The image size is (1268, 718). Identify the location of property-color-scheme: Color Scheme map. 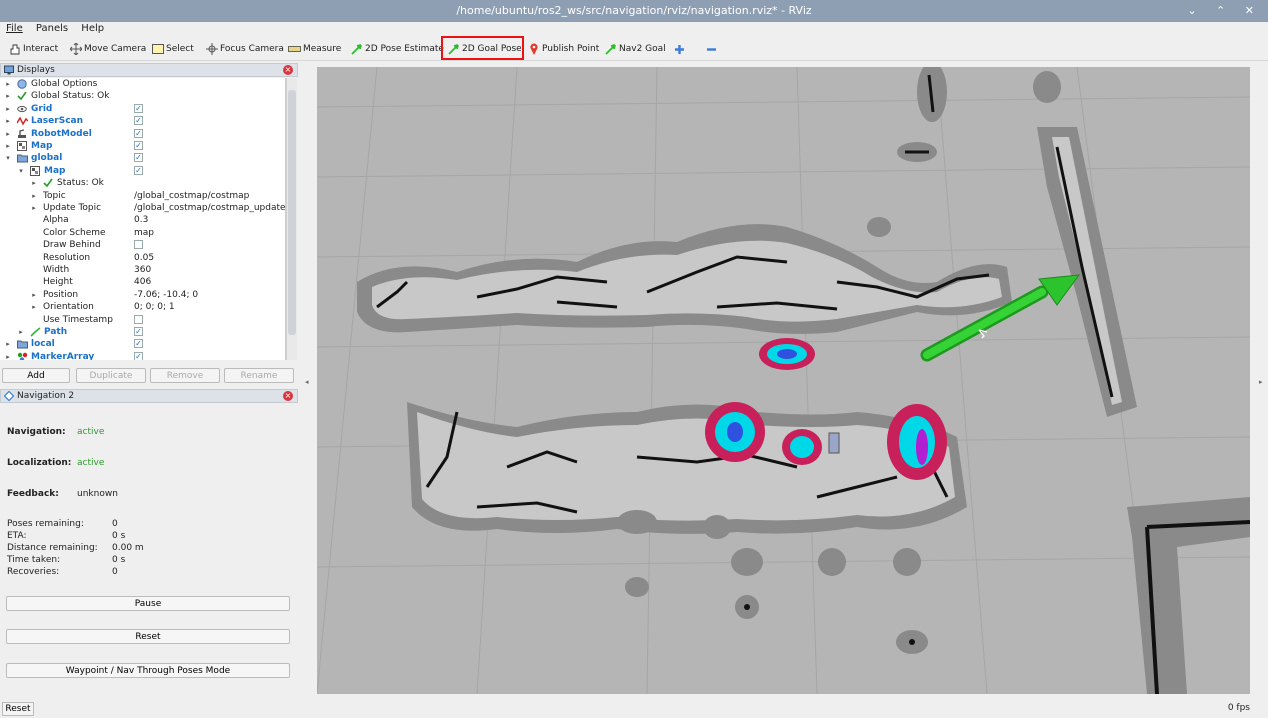
(142, 233).